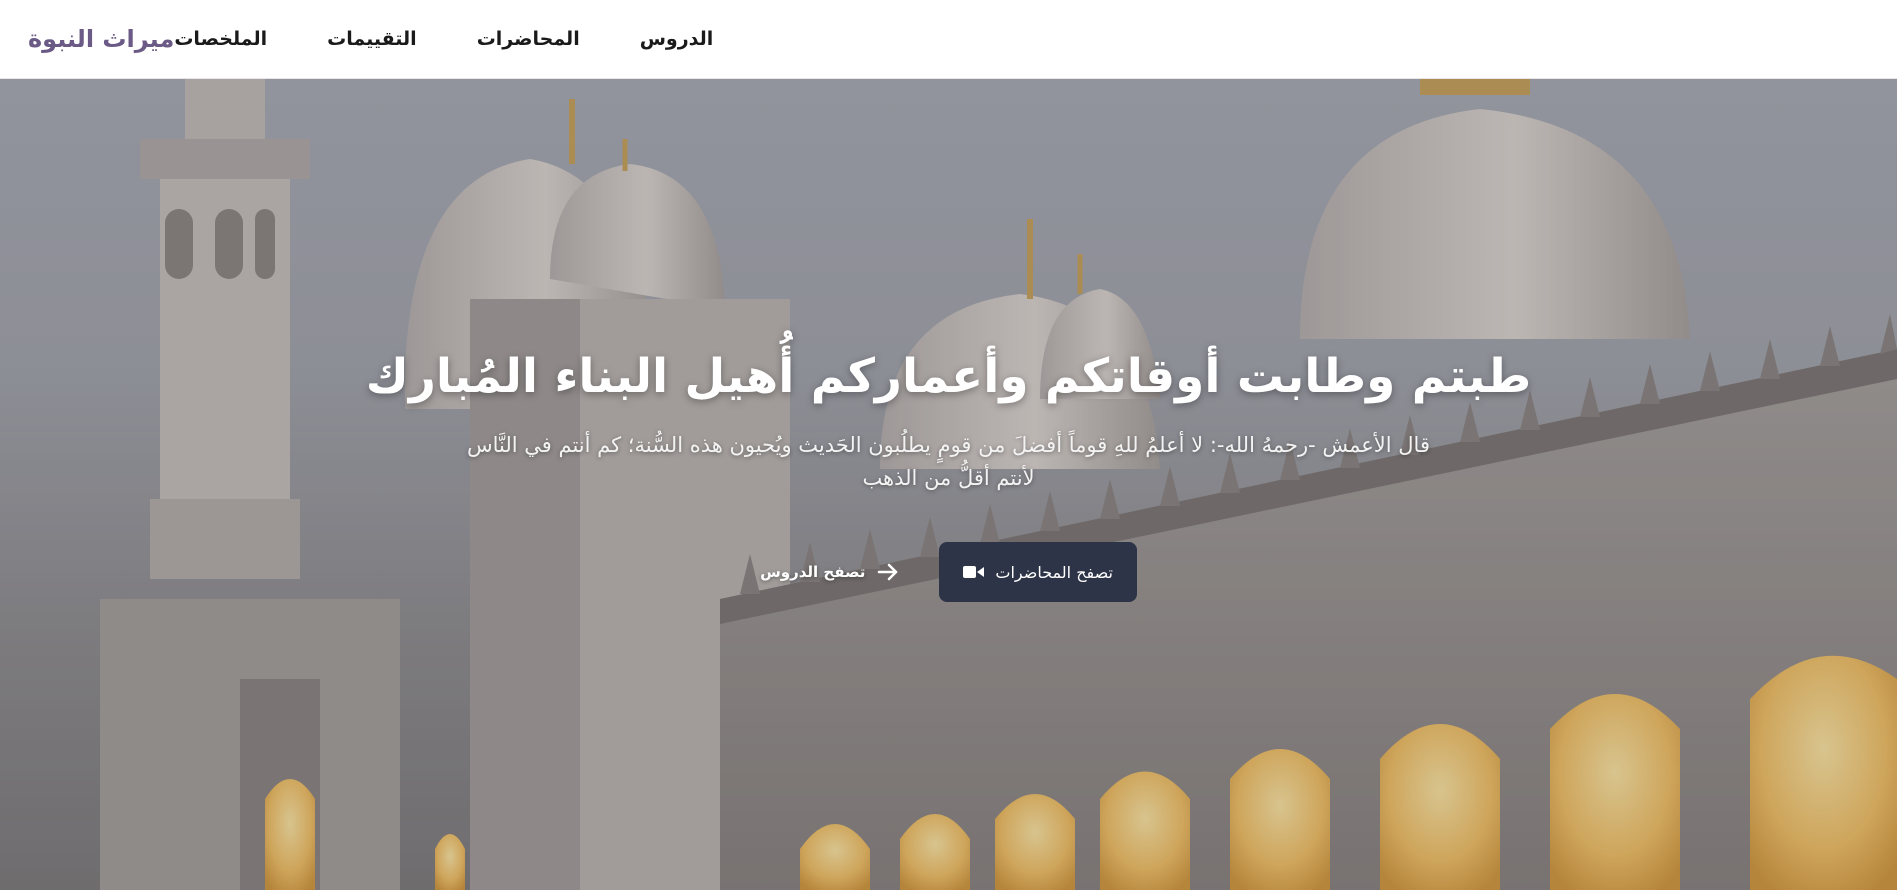 The width and height of the screenshot is (1897, 890). I want to click on browse-lectures-button: تصفح المحاضرات, so click(1038, 572).